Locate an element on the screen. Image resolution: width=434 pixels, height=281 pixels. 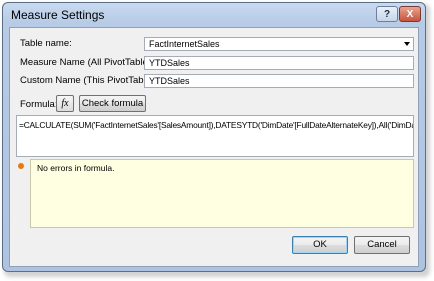
cancel-button: Cancel is located at coordinates (382, 245).